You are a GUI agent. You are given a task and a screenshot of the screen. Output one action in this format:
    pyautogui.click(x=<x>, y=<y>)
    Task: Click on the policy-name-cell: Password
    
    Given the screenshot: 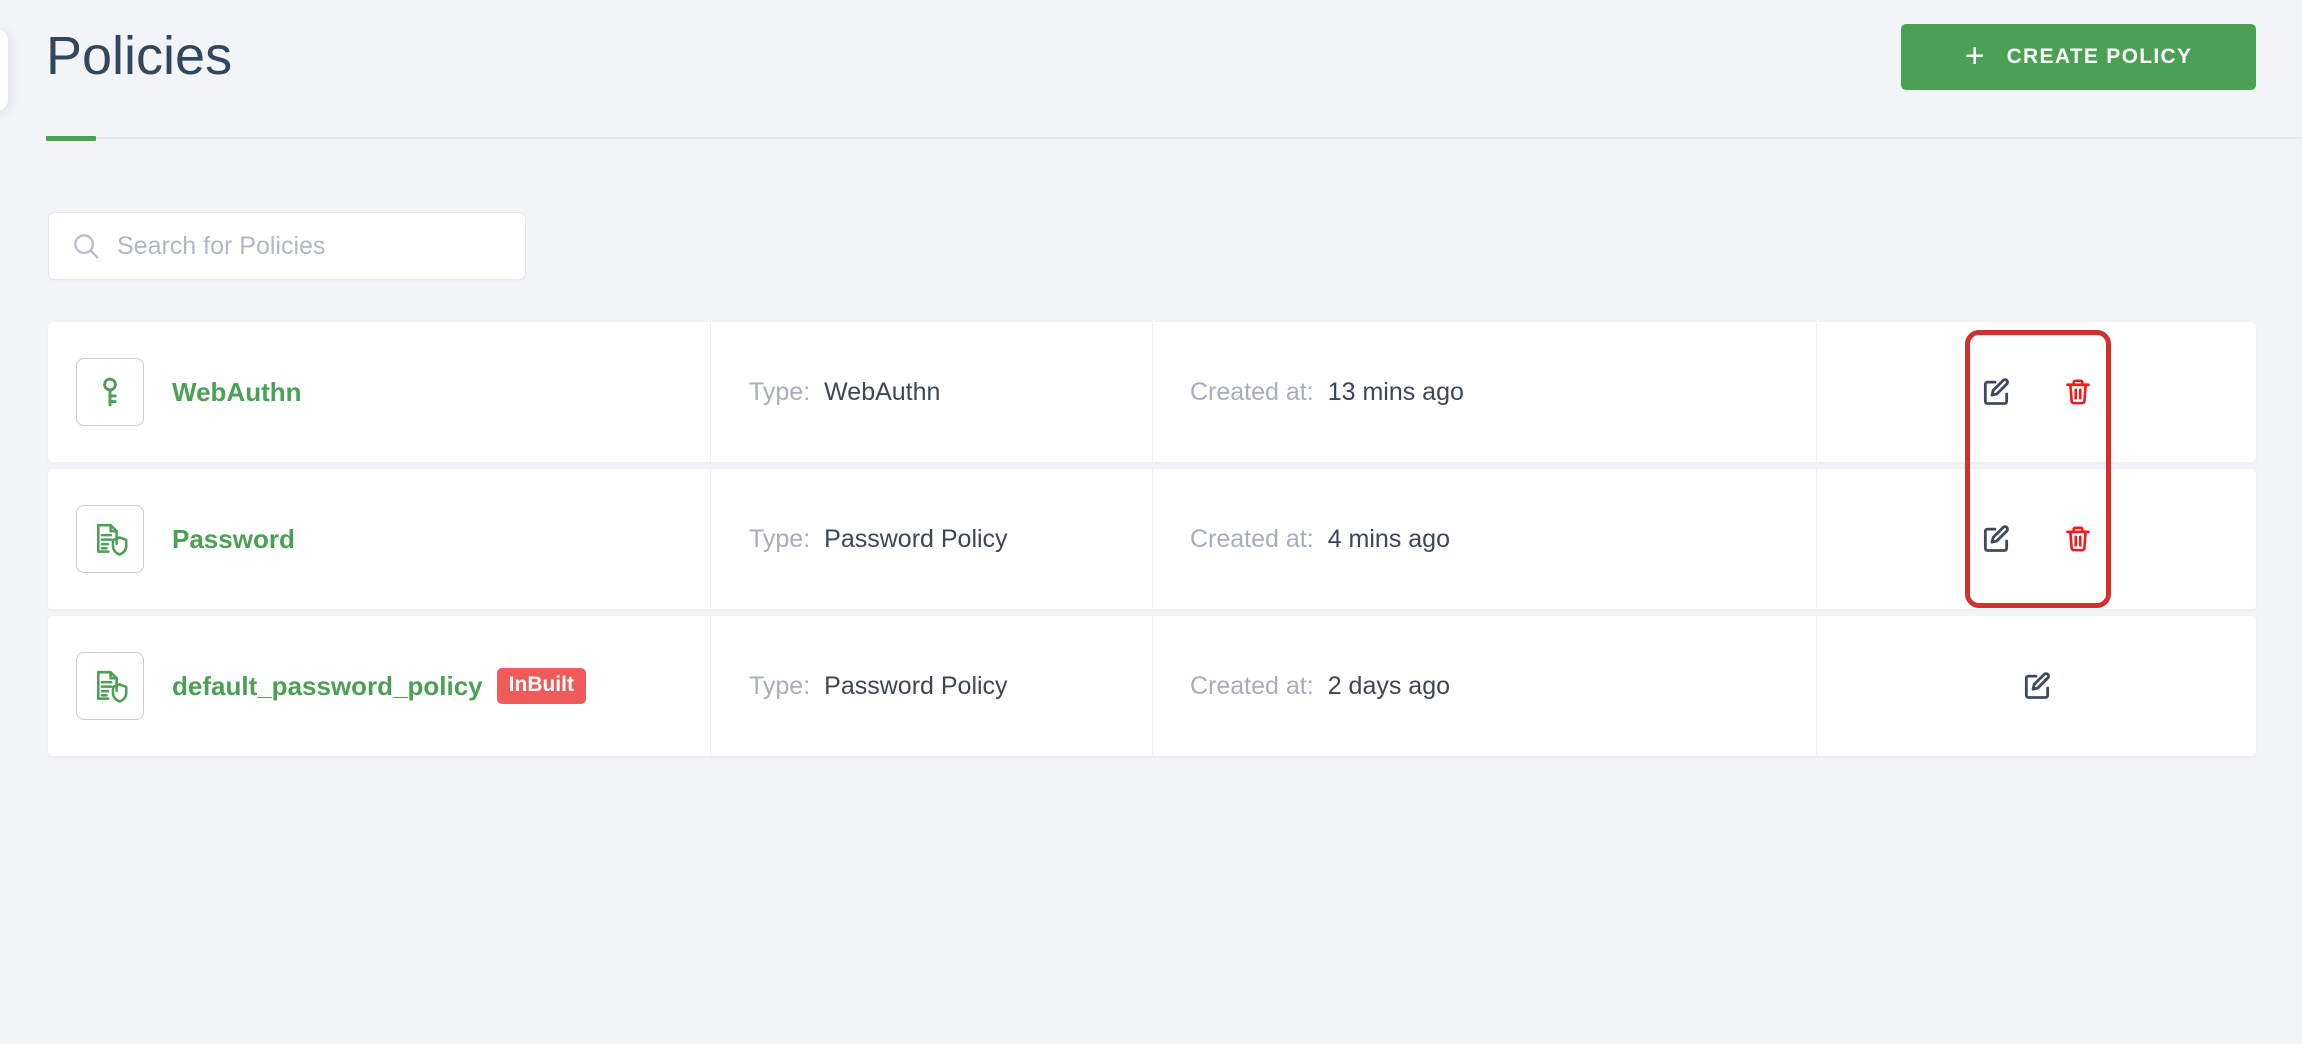 What is the action you would take?
    pyautogui.click(x=379, y=539)
    